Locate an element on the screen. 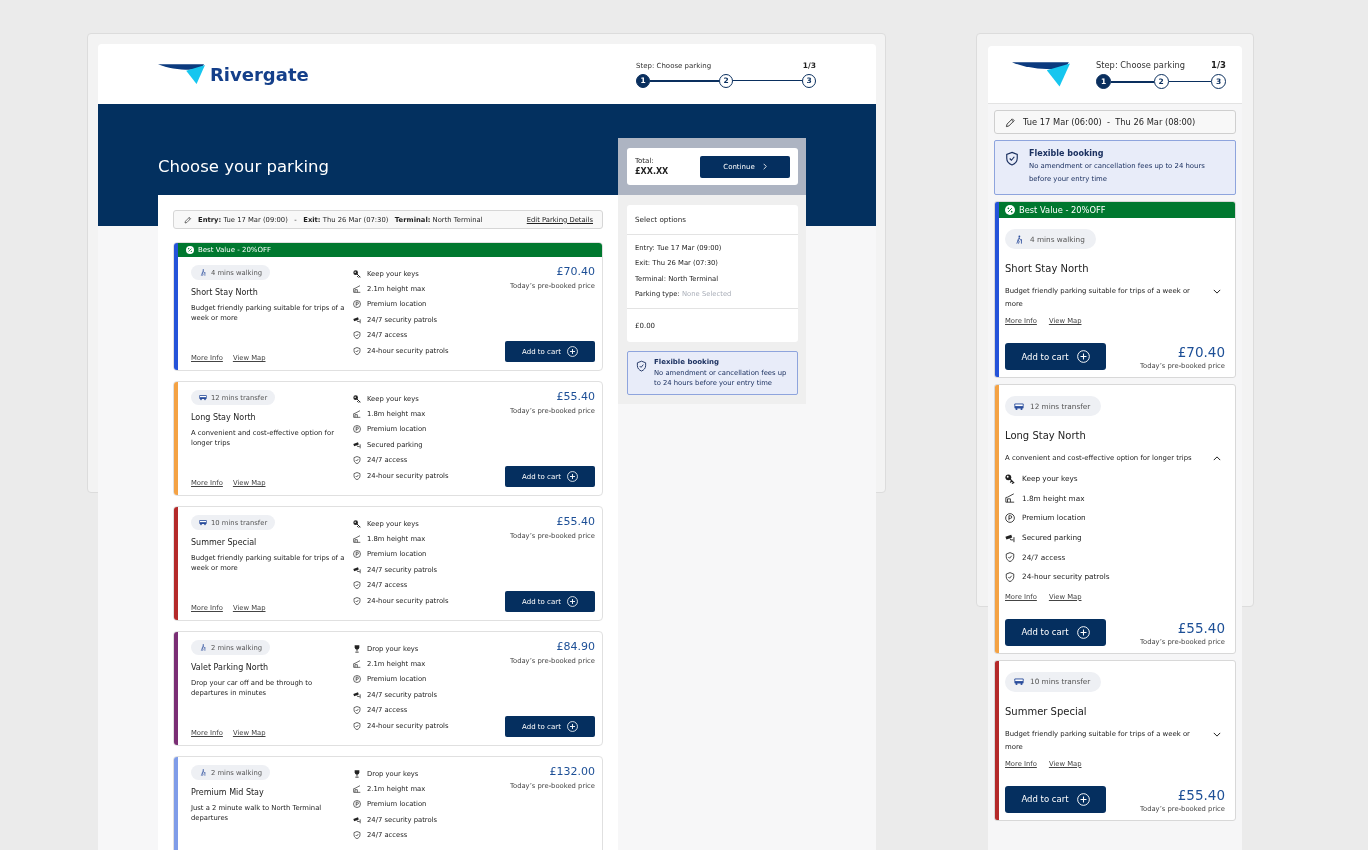 This screenshot has height=850, width=1368. step-count: 1/3 is located at coordinates (1218, 65).